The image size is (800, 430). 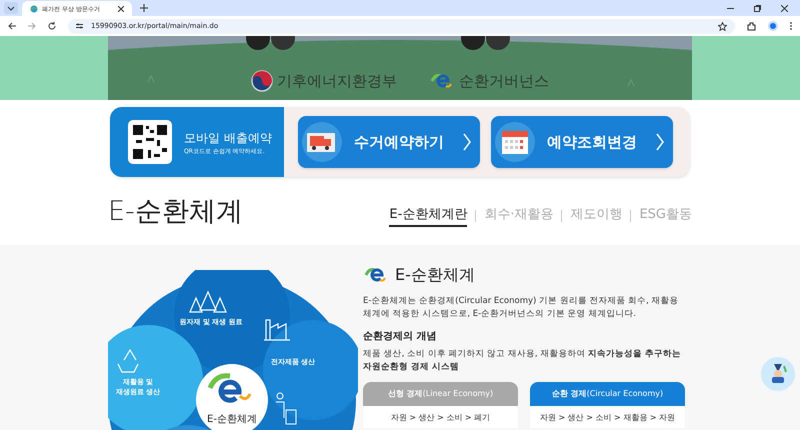 I want to click on e-logo-icon, so click(x=230, y=388).